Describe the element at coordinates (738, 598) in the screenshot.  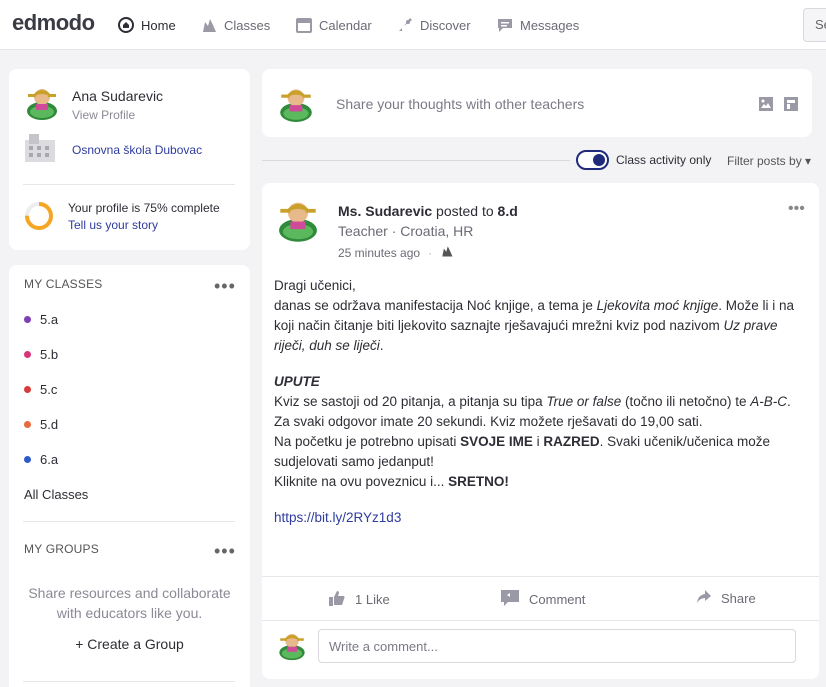
I see `share-label: Share` at that location.